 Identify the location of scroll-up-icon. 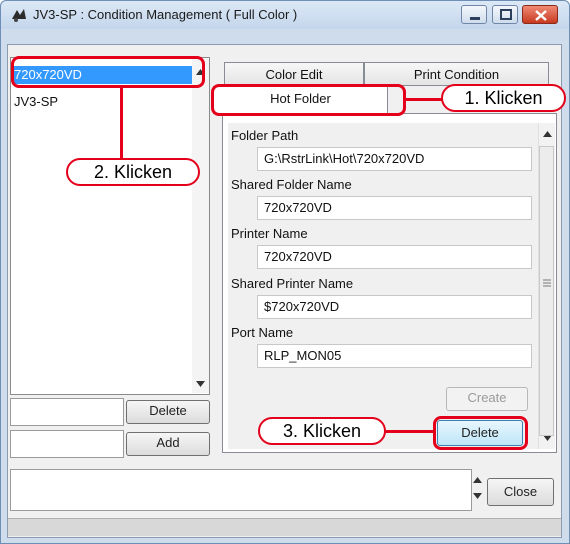
(547, 134).